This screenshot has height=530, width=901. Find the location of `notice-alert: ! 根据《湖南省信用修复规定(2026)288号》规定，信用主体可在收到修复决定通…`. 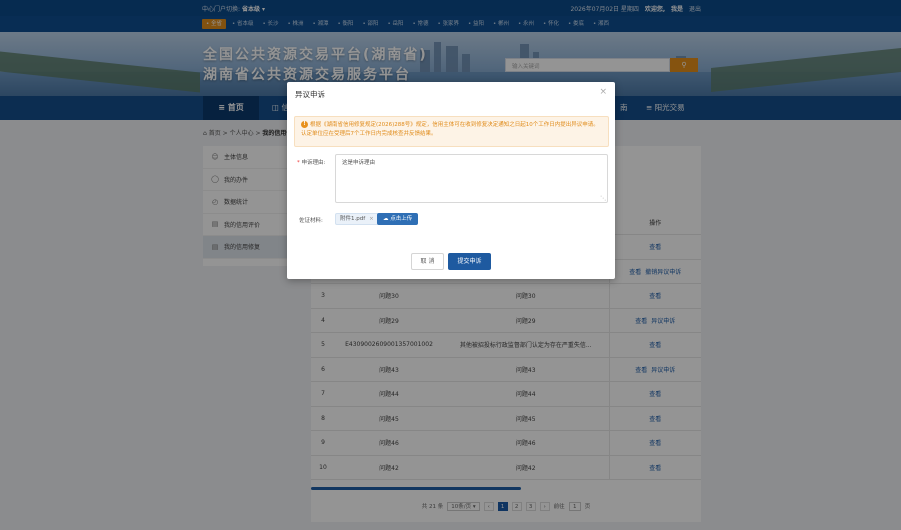

notice-alert: ! 根据《湖南省信用修复规定(2026)288号》规定，信用主体可在收到修复决定通… is located at coordinates (451, 131).